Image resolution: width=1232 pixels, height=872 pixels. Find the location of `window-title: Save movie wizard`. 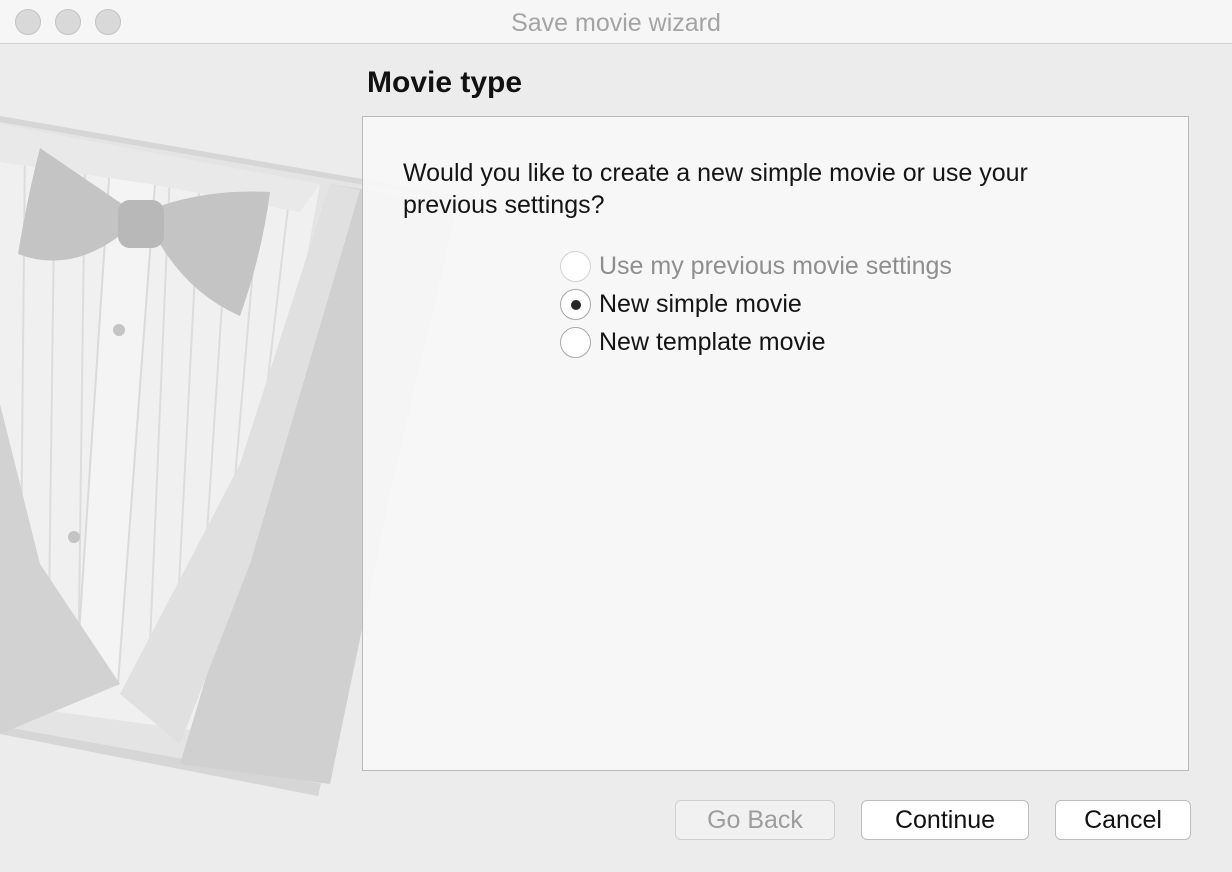

window-title: Save movie wizard is located at coordinates (616, 23).